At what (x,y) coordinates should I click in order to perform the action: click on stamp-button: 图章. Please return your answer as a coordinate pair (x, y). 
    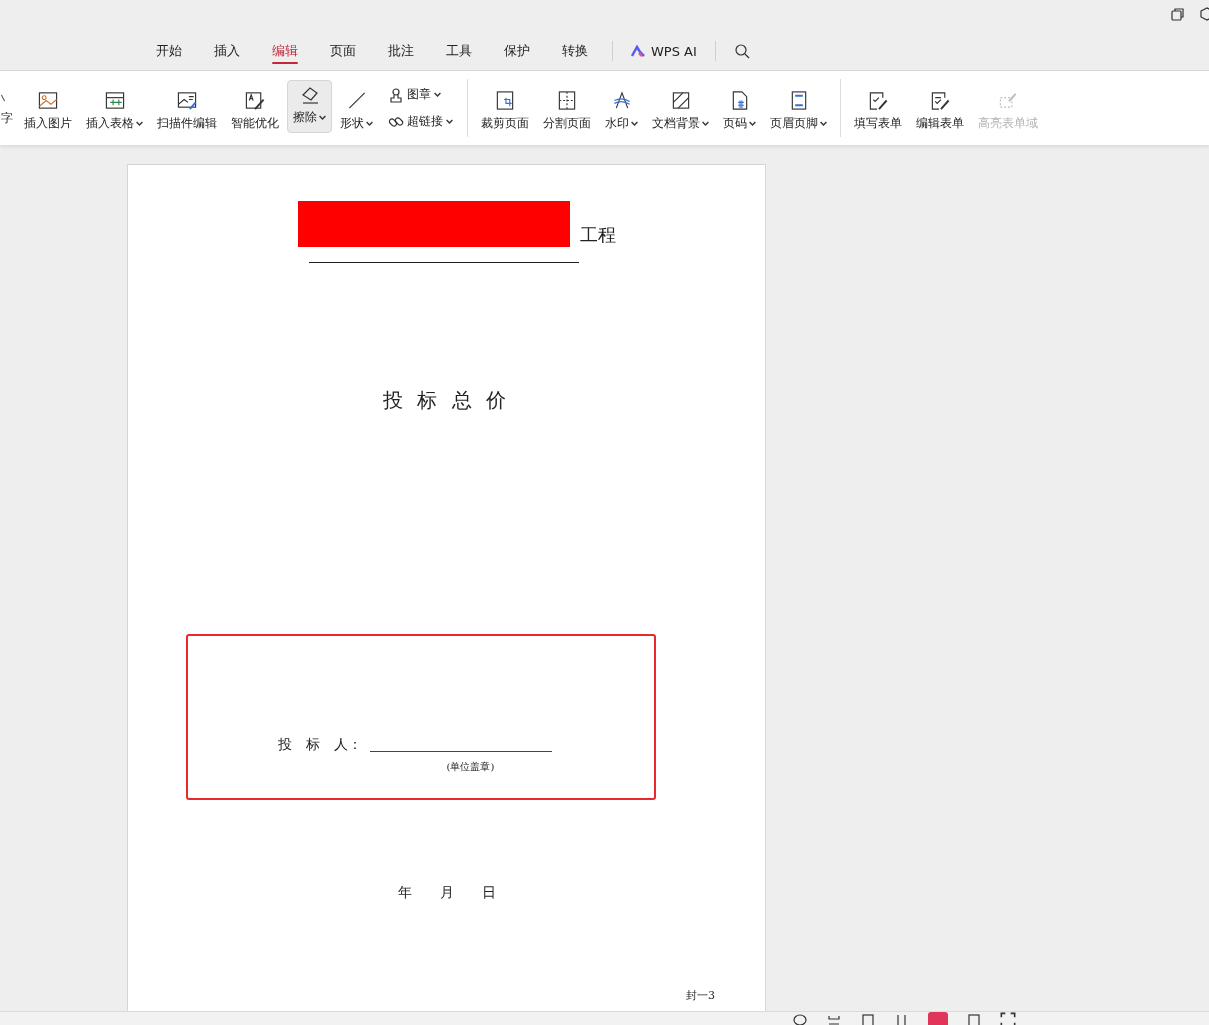
    Looking at the image, I should click on (420, 94).